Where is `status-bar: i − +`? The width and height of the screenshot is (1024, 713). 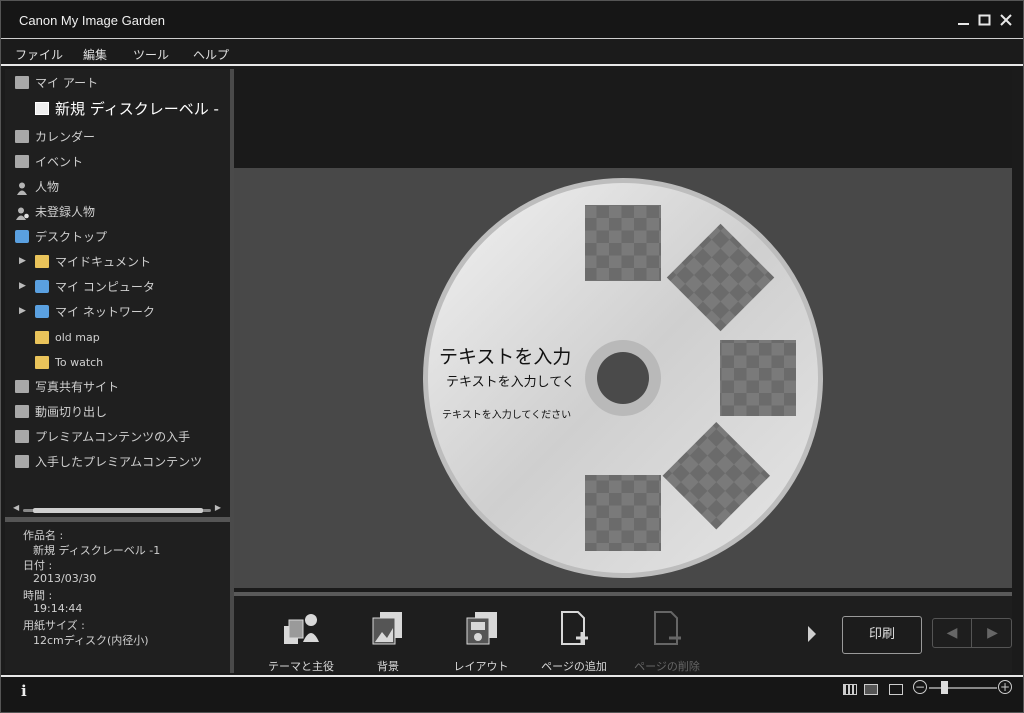
status-bar: i − + is located at coordinates (512, 693).